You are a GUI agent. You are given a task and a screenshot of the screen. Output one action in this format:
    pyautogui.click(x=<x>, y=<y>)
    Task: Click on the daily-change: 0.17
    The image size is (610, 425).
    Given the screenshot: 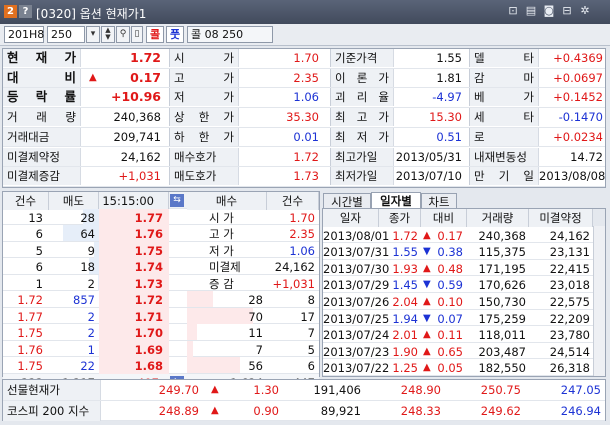 What is the action you would take?
    pyautogui.click(x=450, y=235)
    